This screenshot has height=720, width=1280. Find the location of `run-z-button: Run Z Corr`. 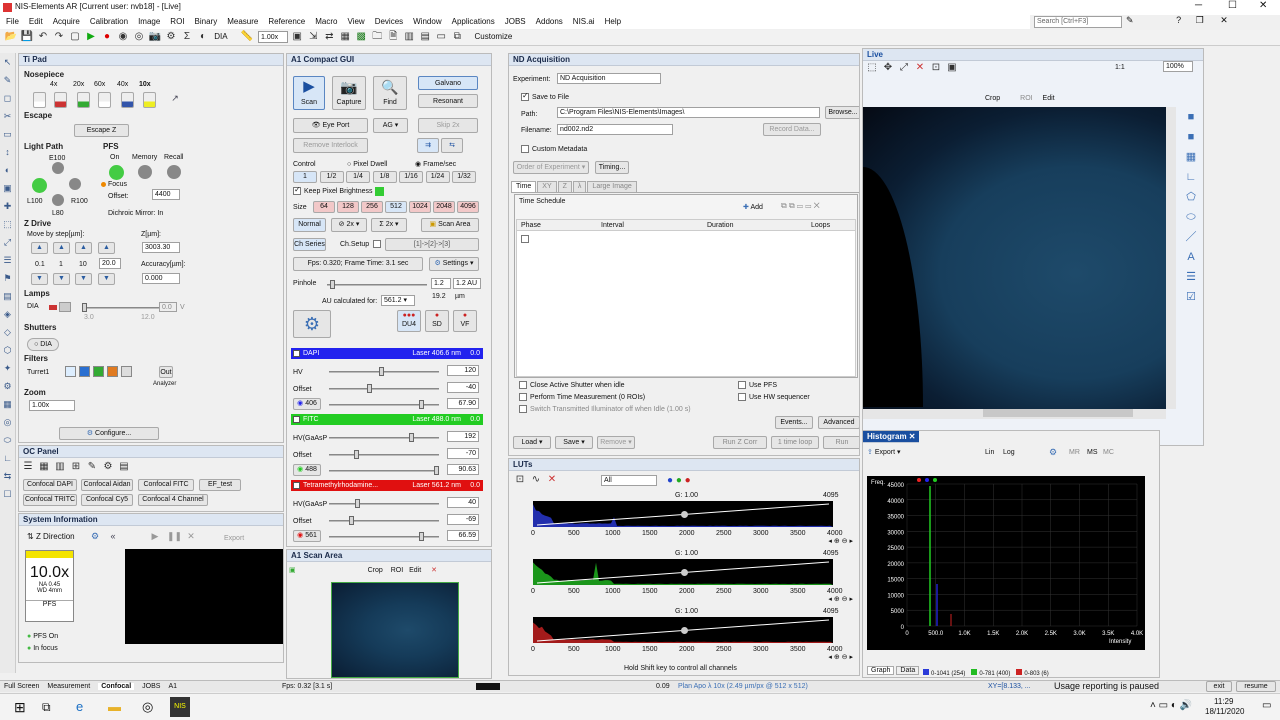

run-z-button: Run Z Corr is located at coordinates (740, 442).